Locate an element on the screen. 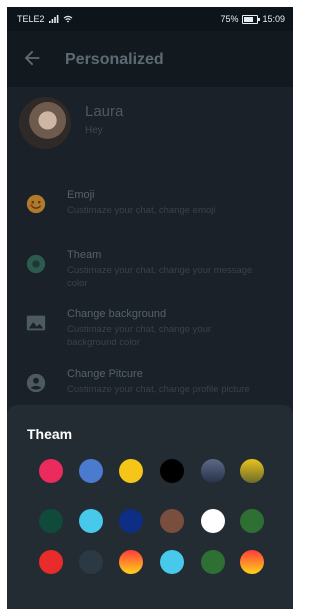 Image resolution: width=320 pixels, height=609 pixels. page-title: Personalized is located at coordinates (114, 59).